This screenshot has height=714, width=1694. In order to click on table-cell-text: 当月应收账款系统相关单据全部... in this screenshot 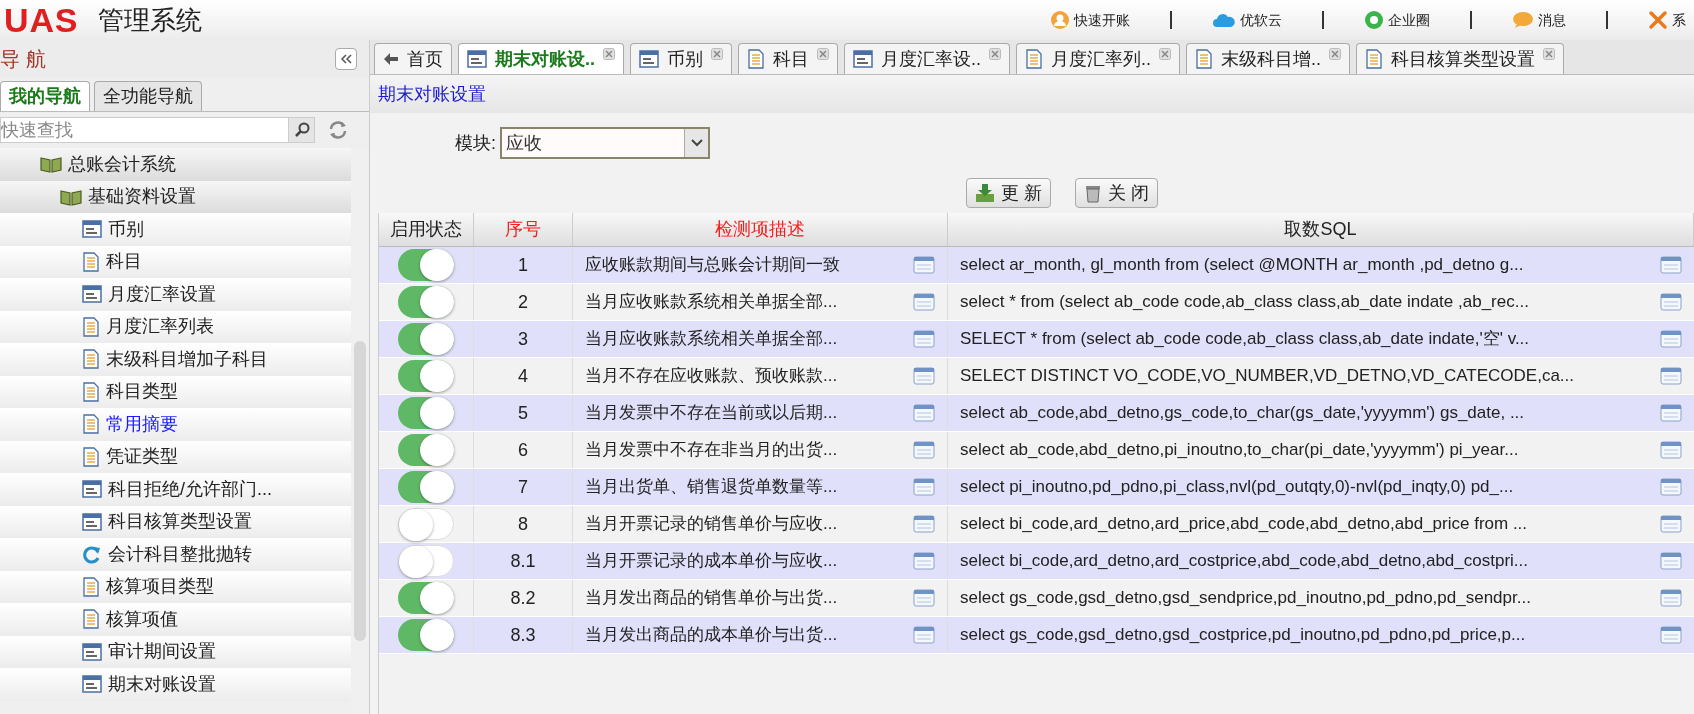, I will do `click(711, 339)`.